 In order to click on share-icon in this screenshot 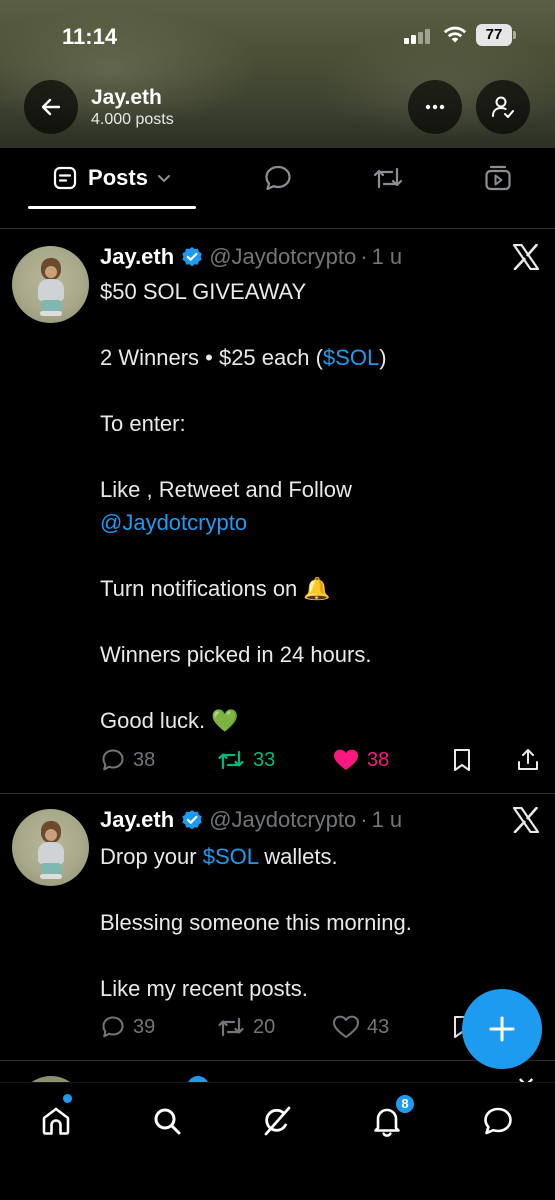, I will do `click(528, 759)`.